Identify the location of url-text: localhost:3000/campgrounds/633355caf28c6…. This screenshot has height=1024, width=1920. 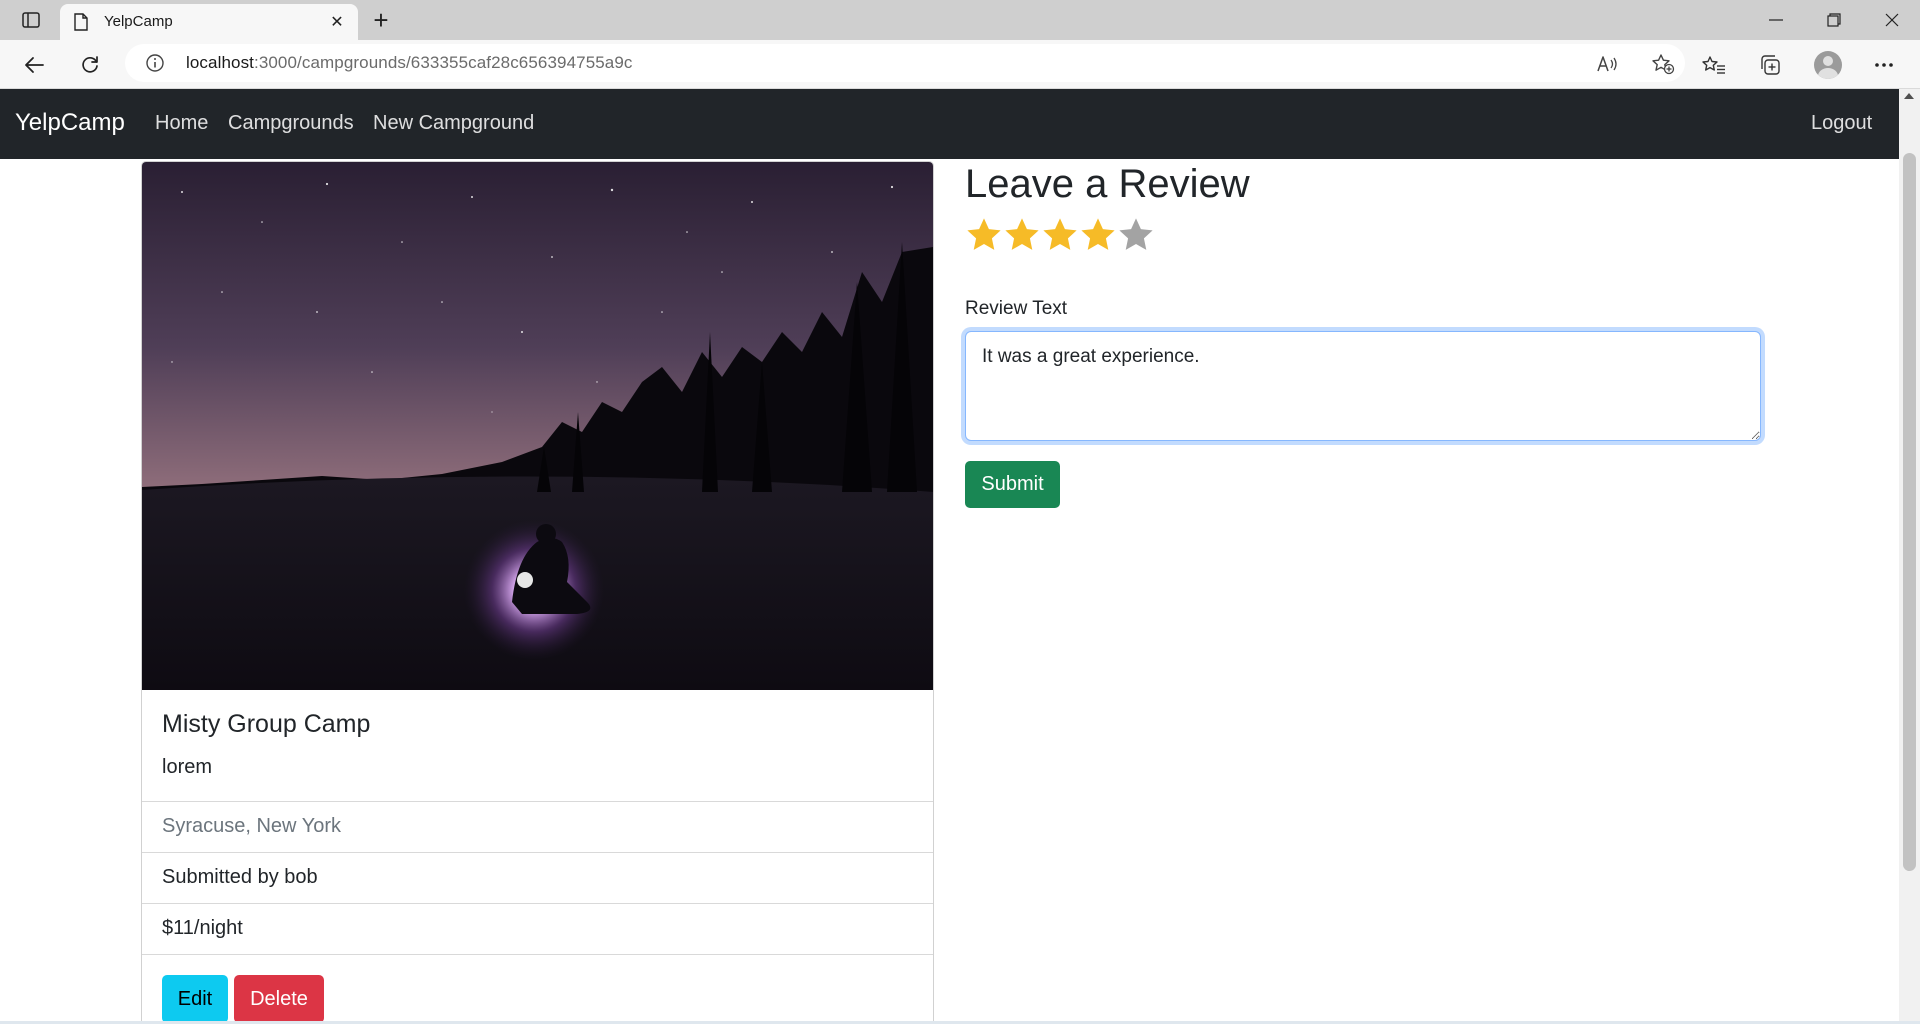
(409, 63).